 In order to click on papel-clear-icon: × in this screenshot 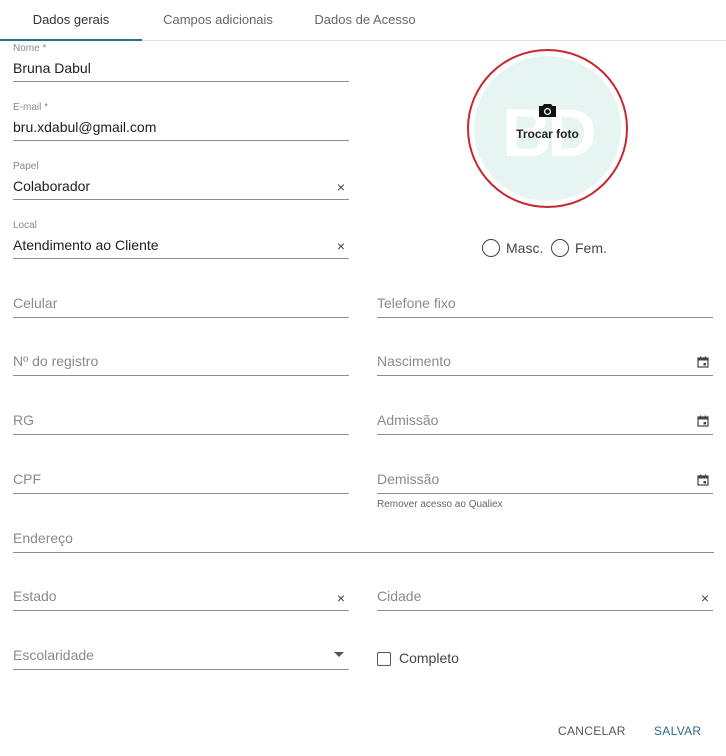, I will do `click(341, 187)`.